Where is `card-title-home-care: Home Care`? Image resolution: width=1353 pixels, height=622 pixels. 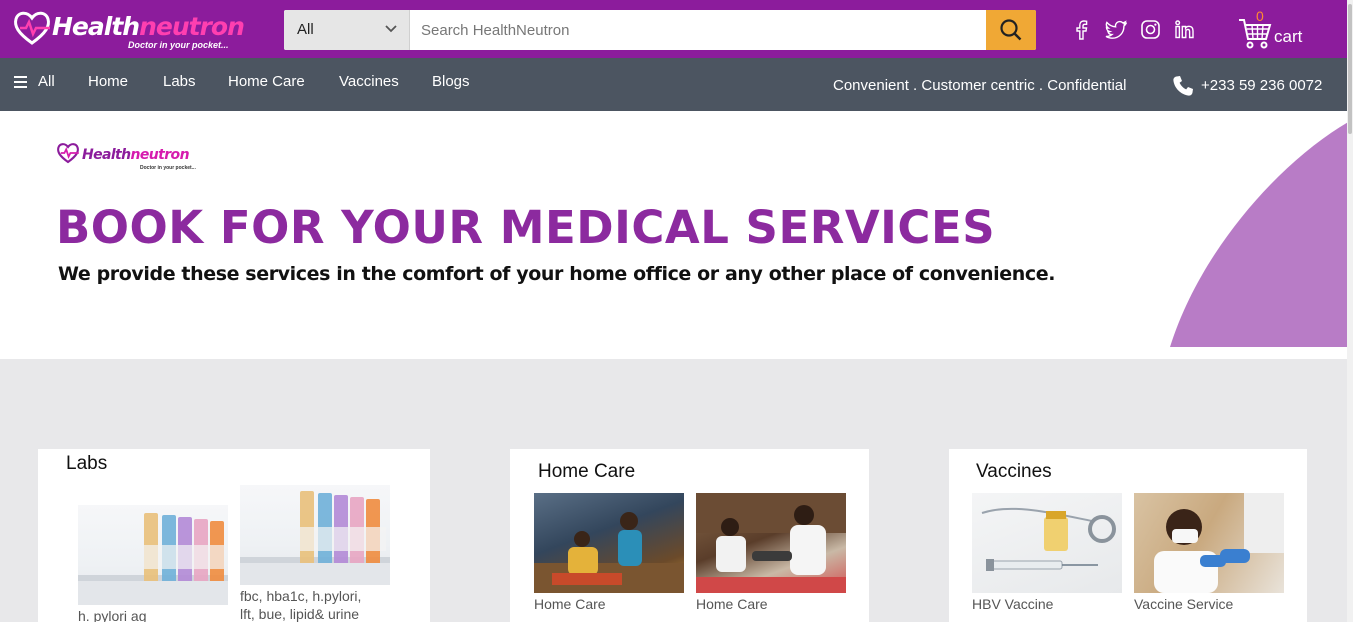
card-title-home-care: Home Care is located at coordinates (587, 471).